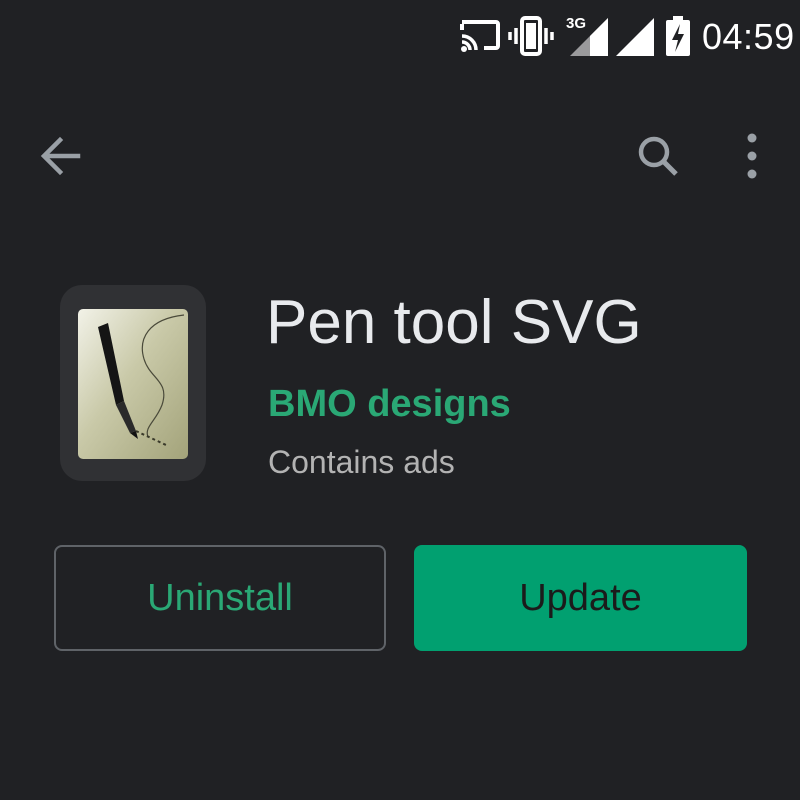 The image size is (800, 800). Describe the element at coordinates (400, 38) in the screenshot. I see `status-bar: 3G 04:59` at that location.